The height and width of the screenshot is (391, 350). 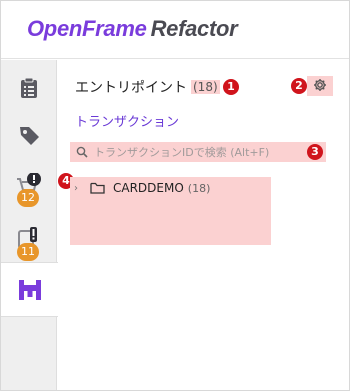 I want to click on rail-item-tasks: 11, so click(x=29, y=238).